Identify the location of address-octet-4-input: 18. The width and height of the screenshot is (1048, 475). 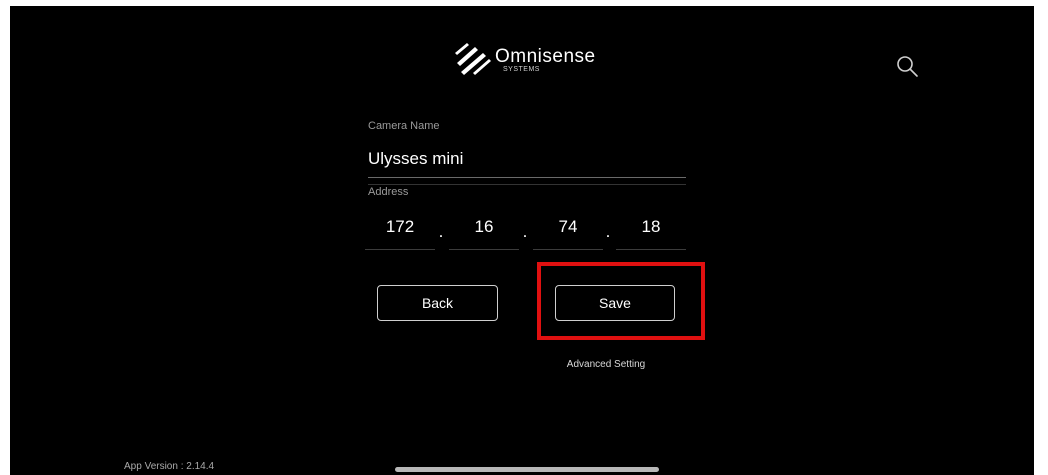
(651, 231).